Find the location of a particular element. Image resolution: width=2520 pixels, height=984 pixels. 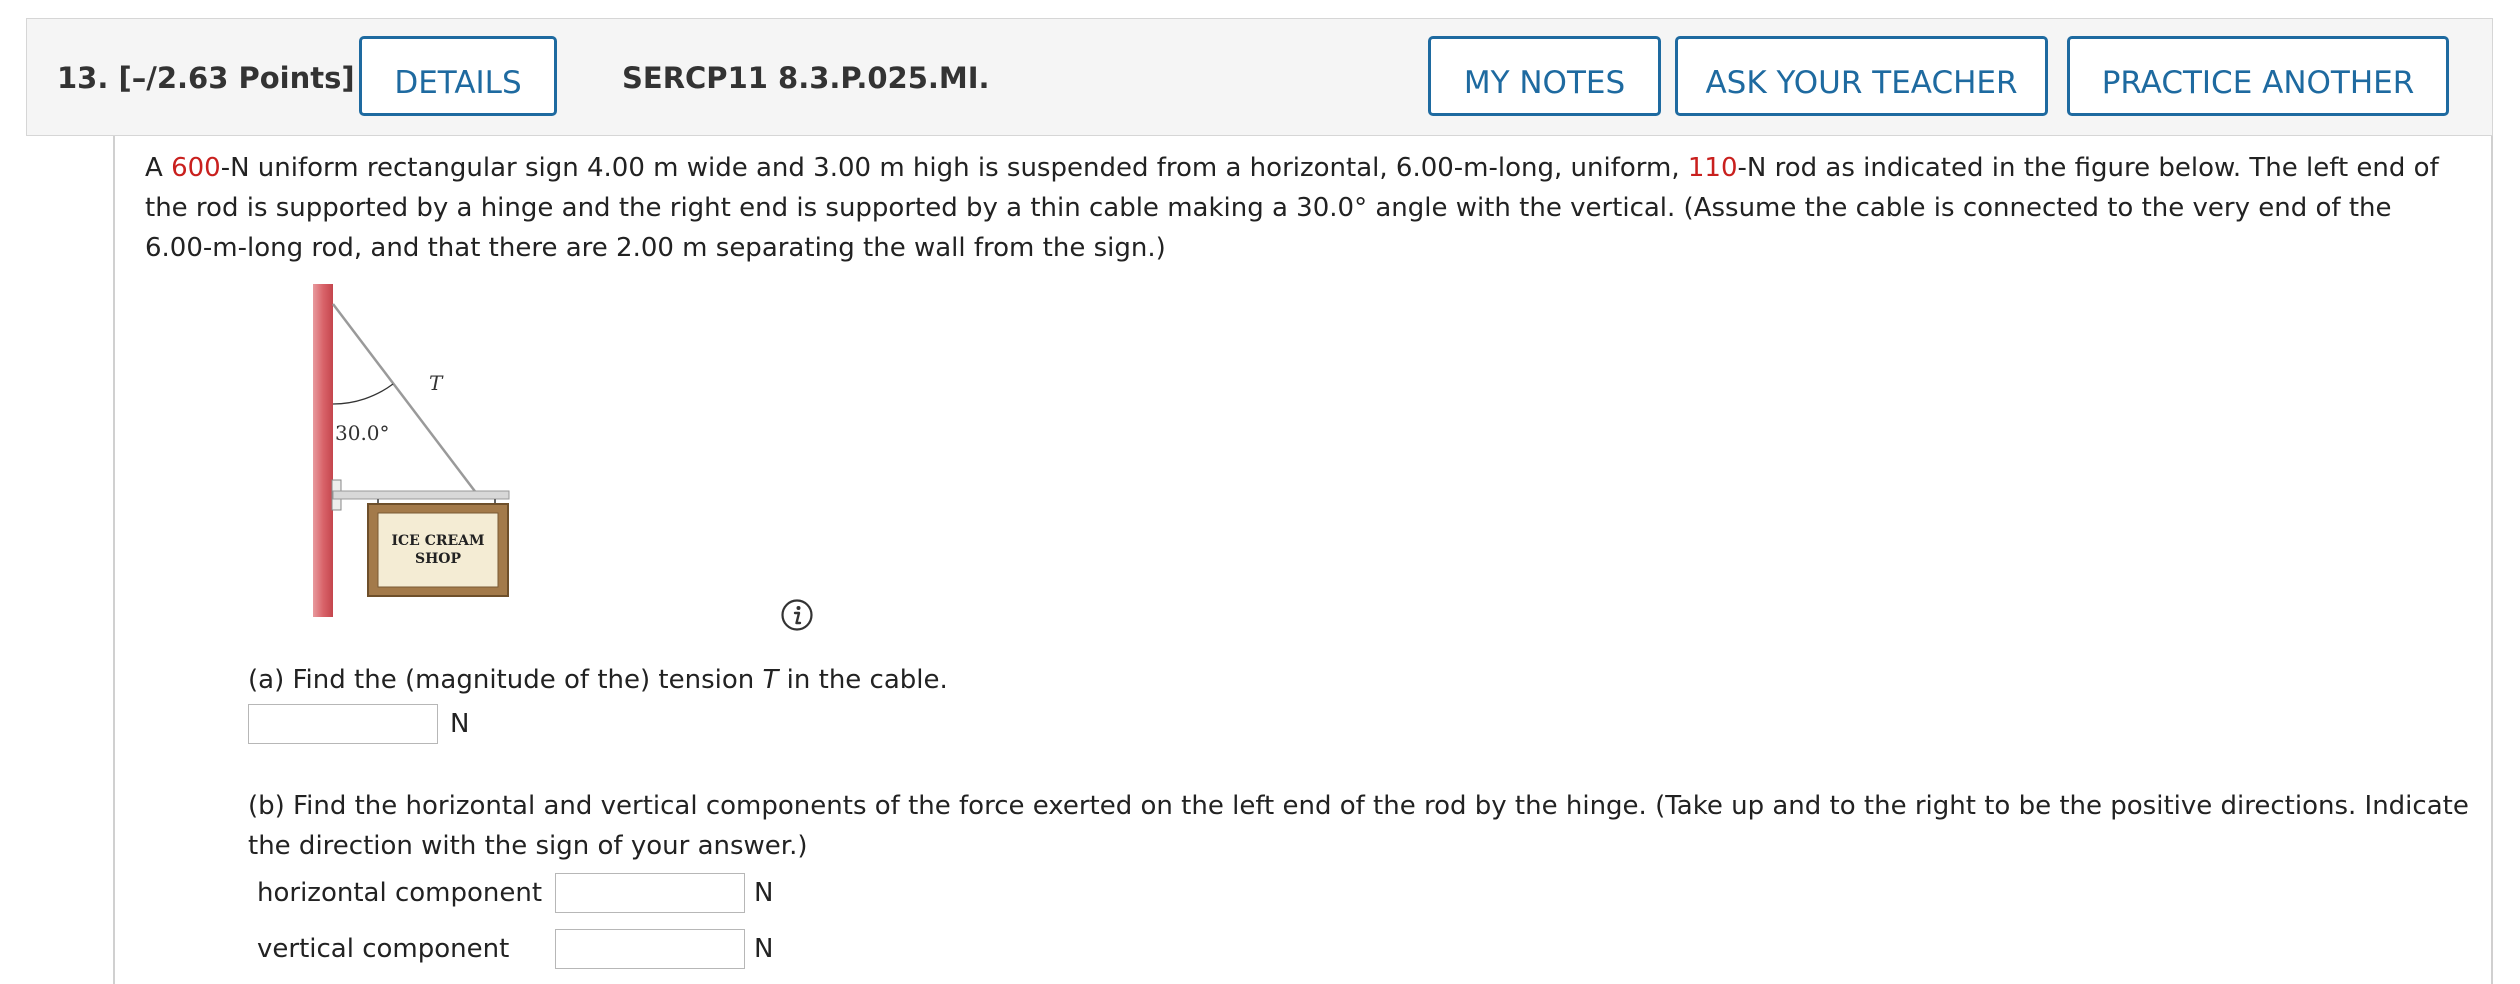

sign-text-line2: SHOP is located at coordinates (438, 559).